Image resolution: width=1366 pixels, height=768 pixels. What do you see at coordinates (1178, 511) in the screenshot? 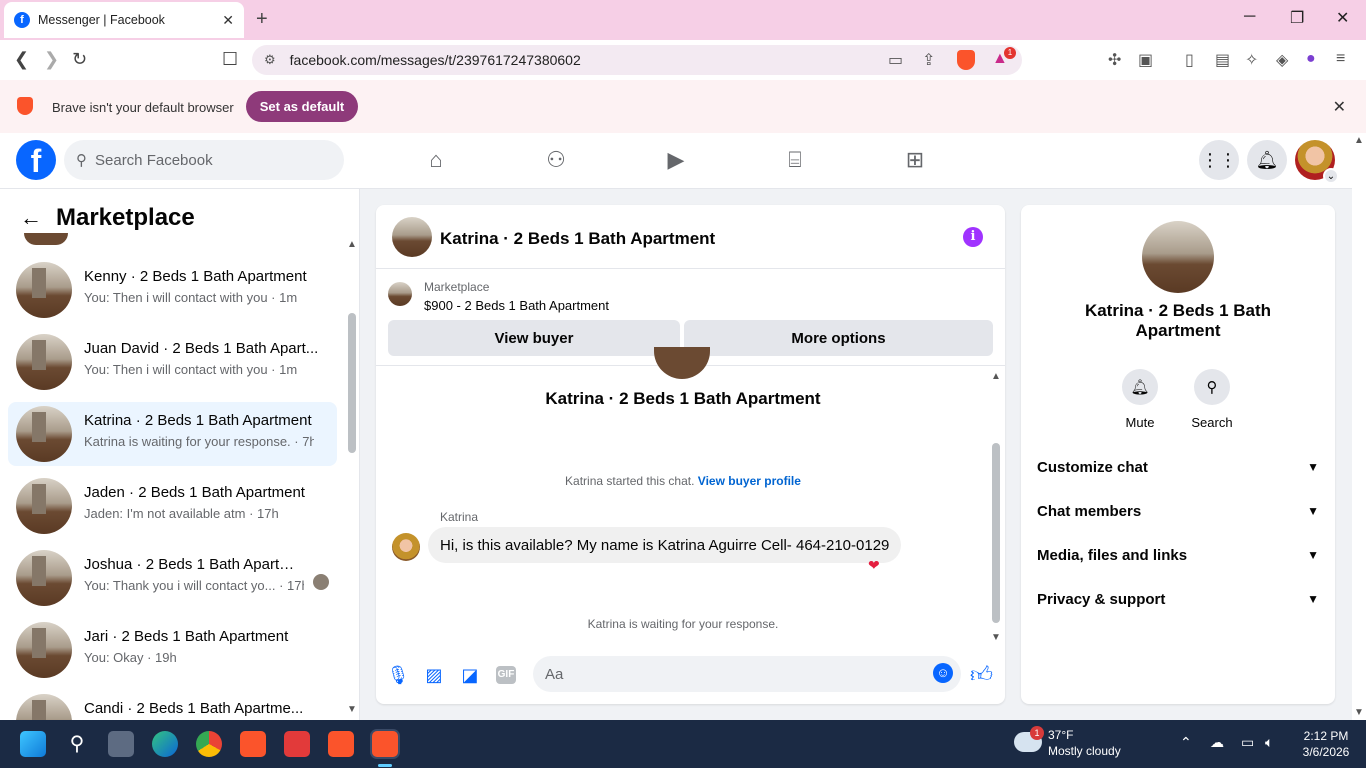
I see `chat-members-section: Chat members ▼` at bounding box center [1178, 511].